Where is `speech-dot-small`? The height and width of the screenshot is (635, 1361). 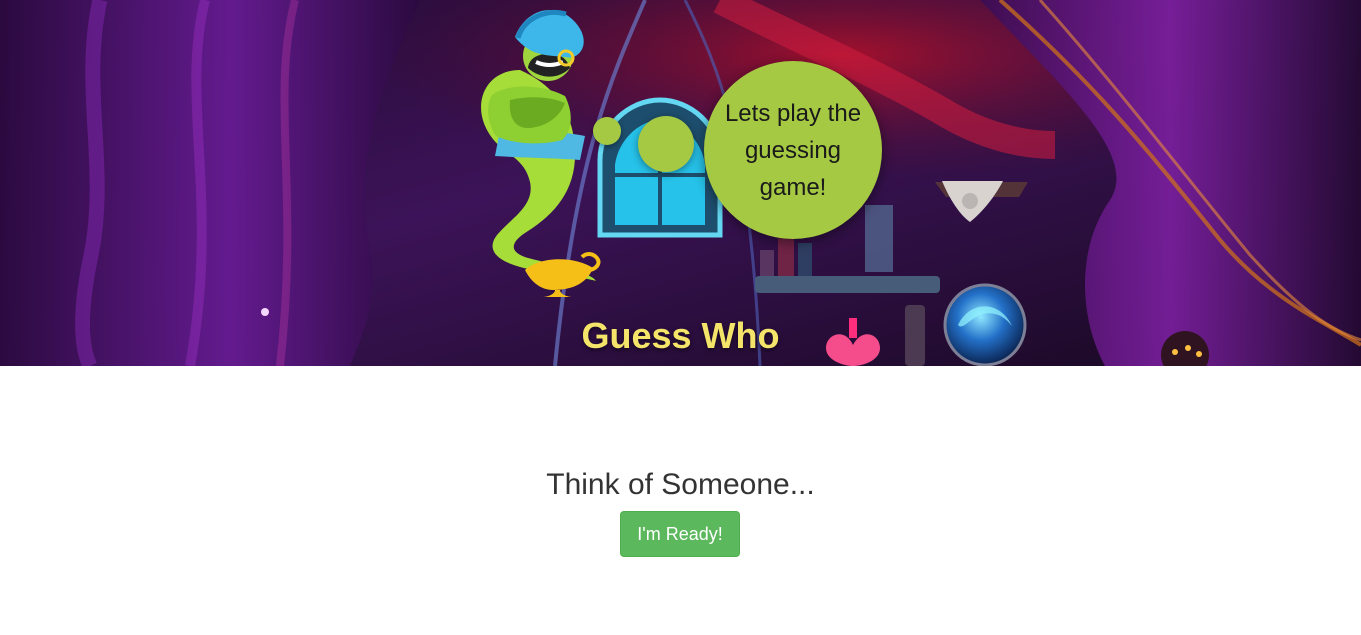
speech-dot-small is located at coordinates (607, 131).